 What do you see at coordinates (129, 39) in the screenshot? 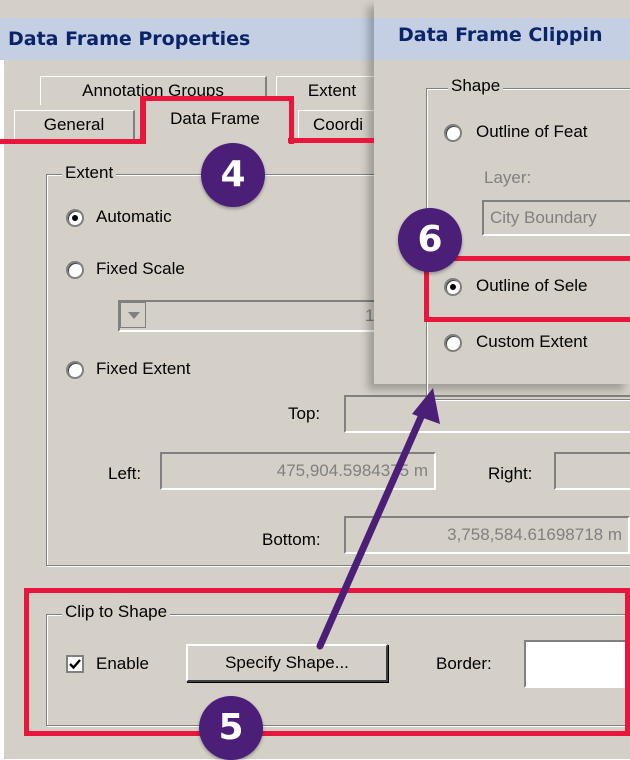
I see `properties-title: Data Frame Properties` at bounding box center [129, 39].